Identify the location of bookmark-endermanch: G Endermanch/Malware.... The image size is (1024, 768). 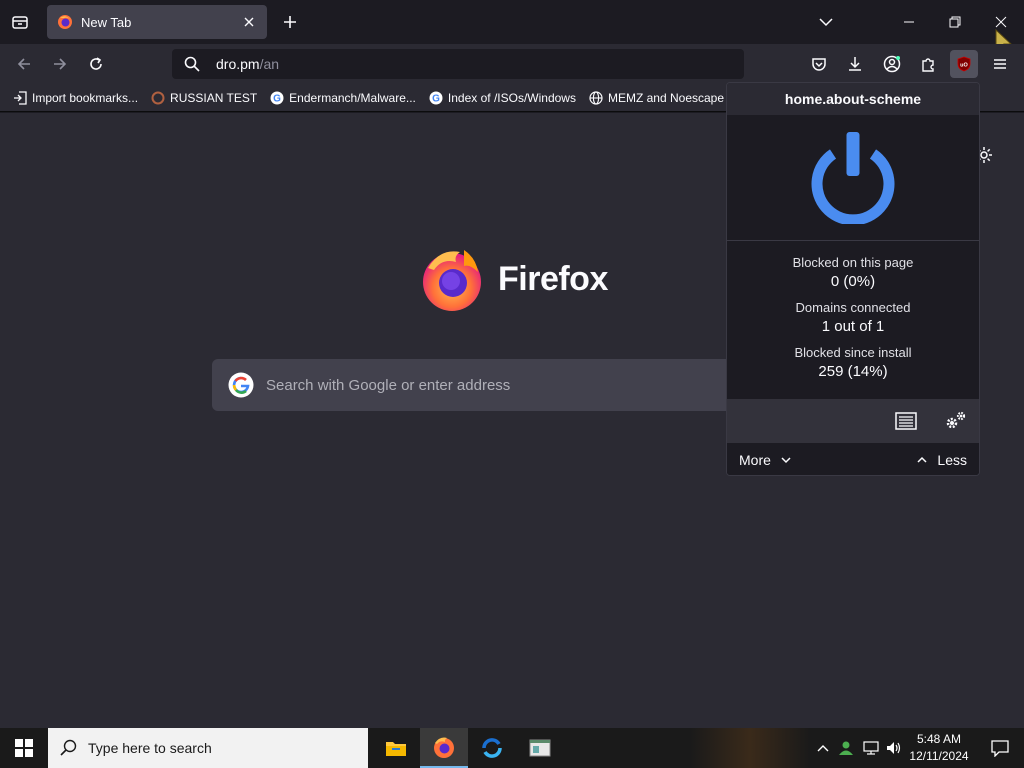
(342, 98).